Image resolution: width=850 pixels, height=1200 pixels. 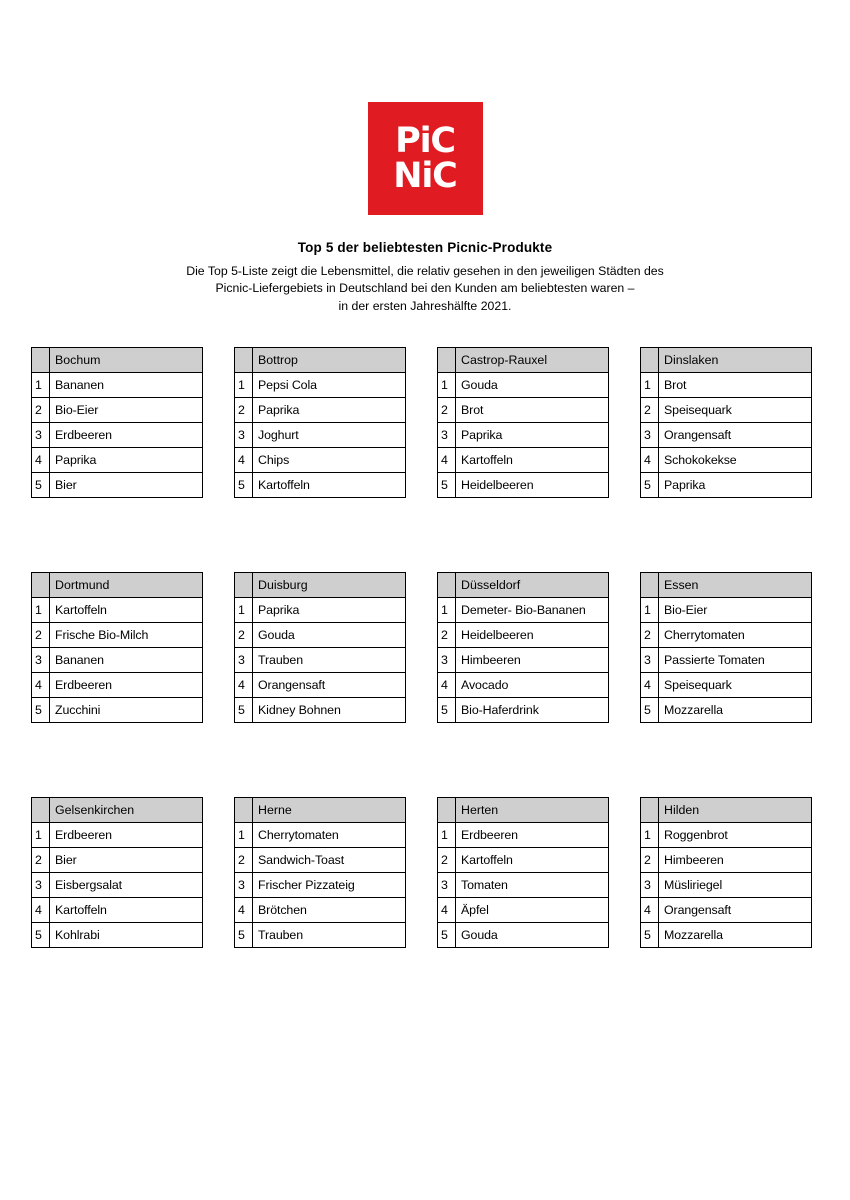 I want to click on product-name-cell: Bier, so click(x=126, y=860).